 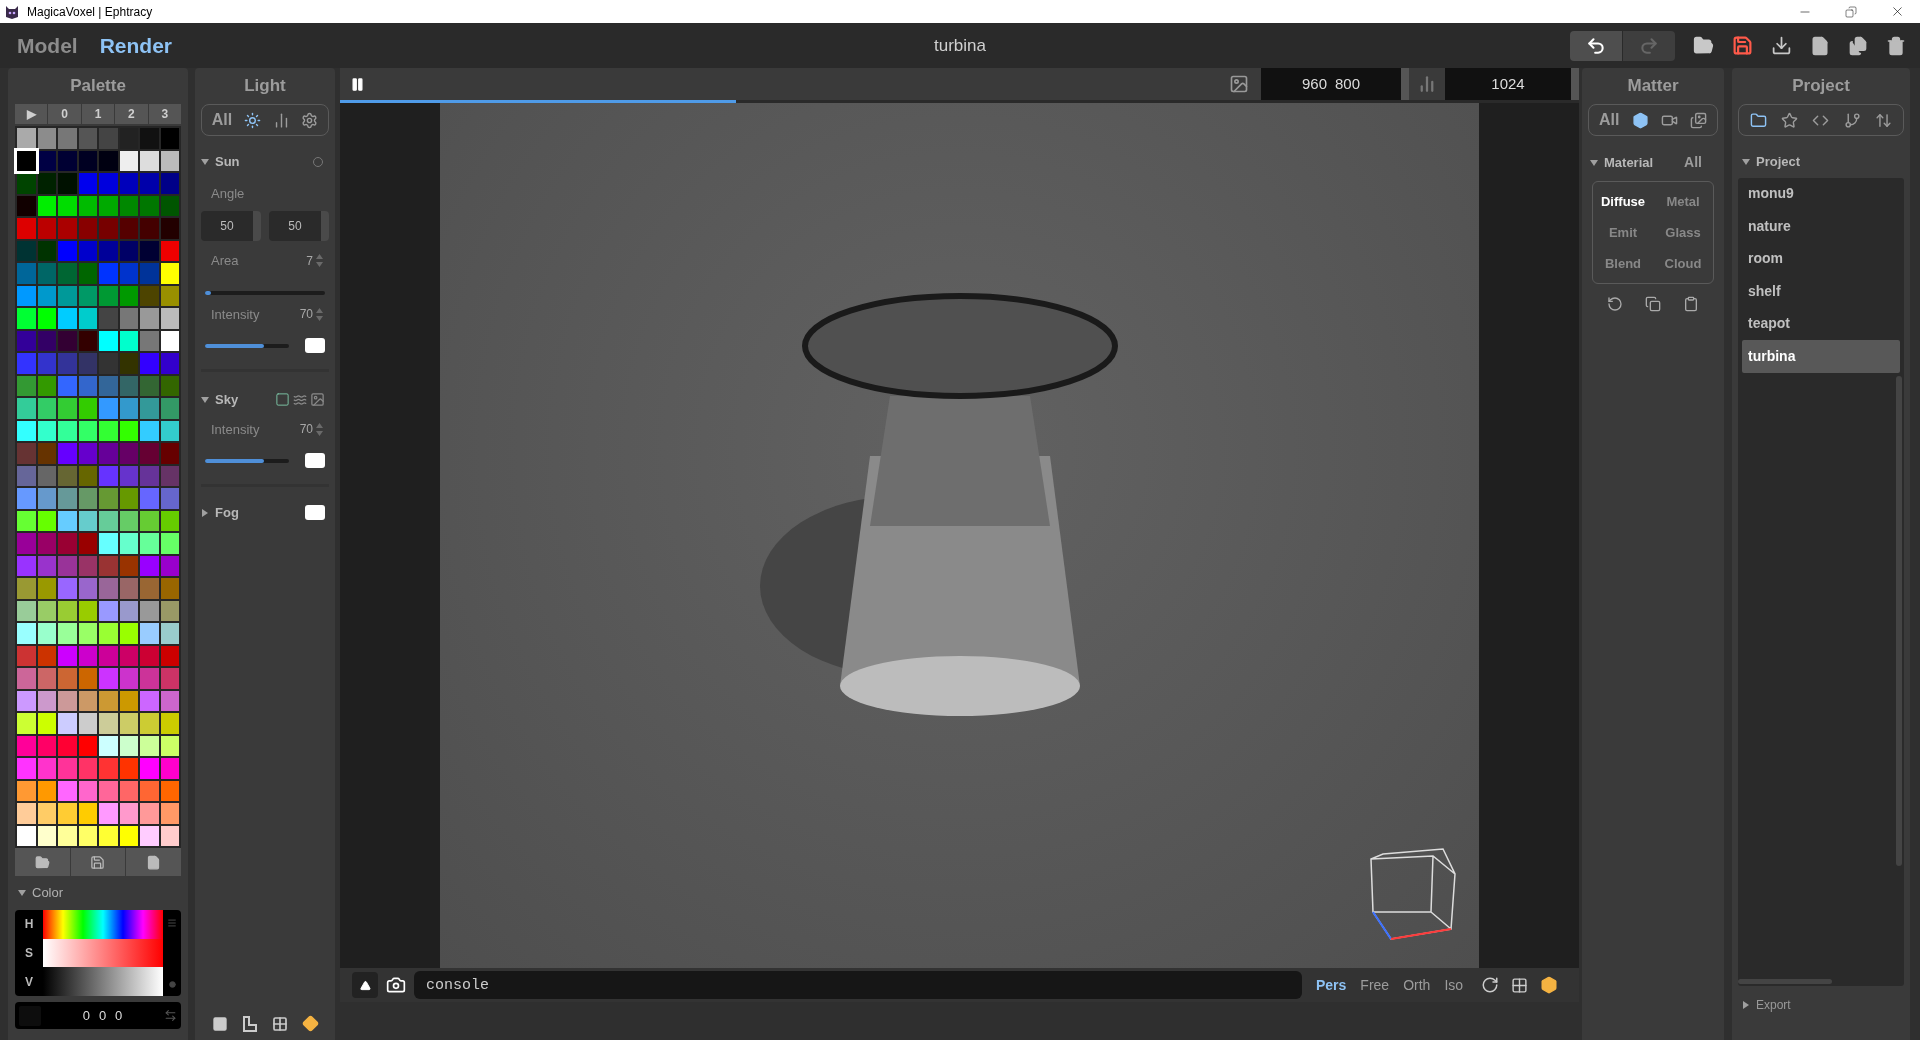 I want to click on field-value: 7, so click(x=309, y=261).